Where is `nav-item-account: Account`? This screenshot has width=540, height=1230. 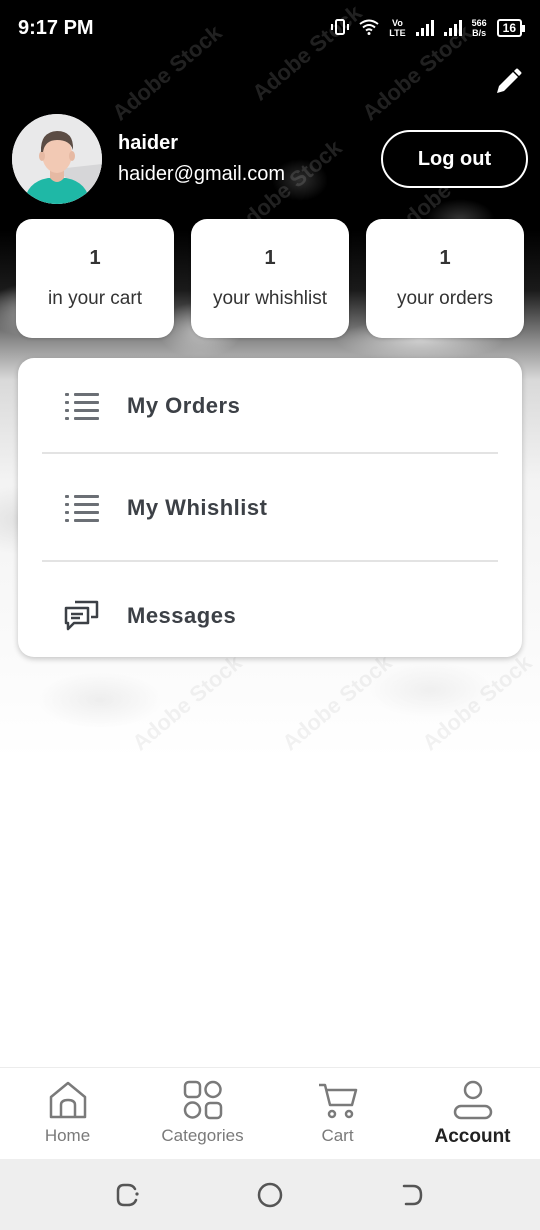 nav-item-account: Account is located at coordinates (472, 1113).